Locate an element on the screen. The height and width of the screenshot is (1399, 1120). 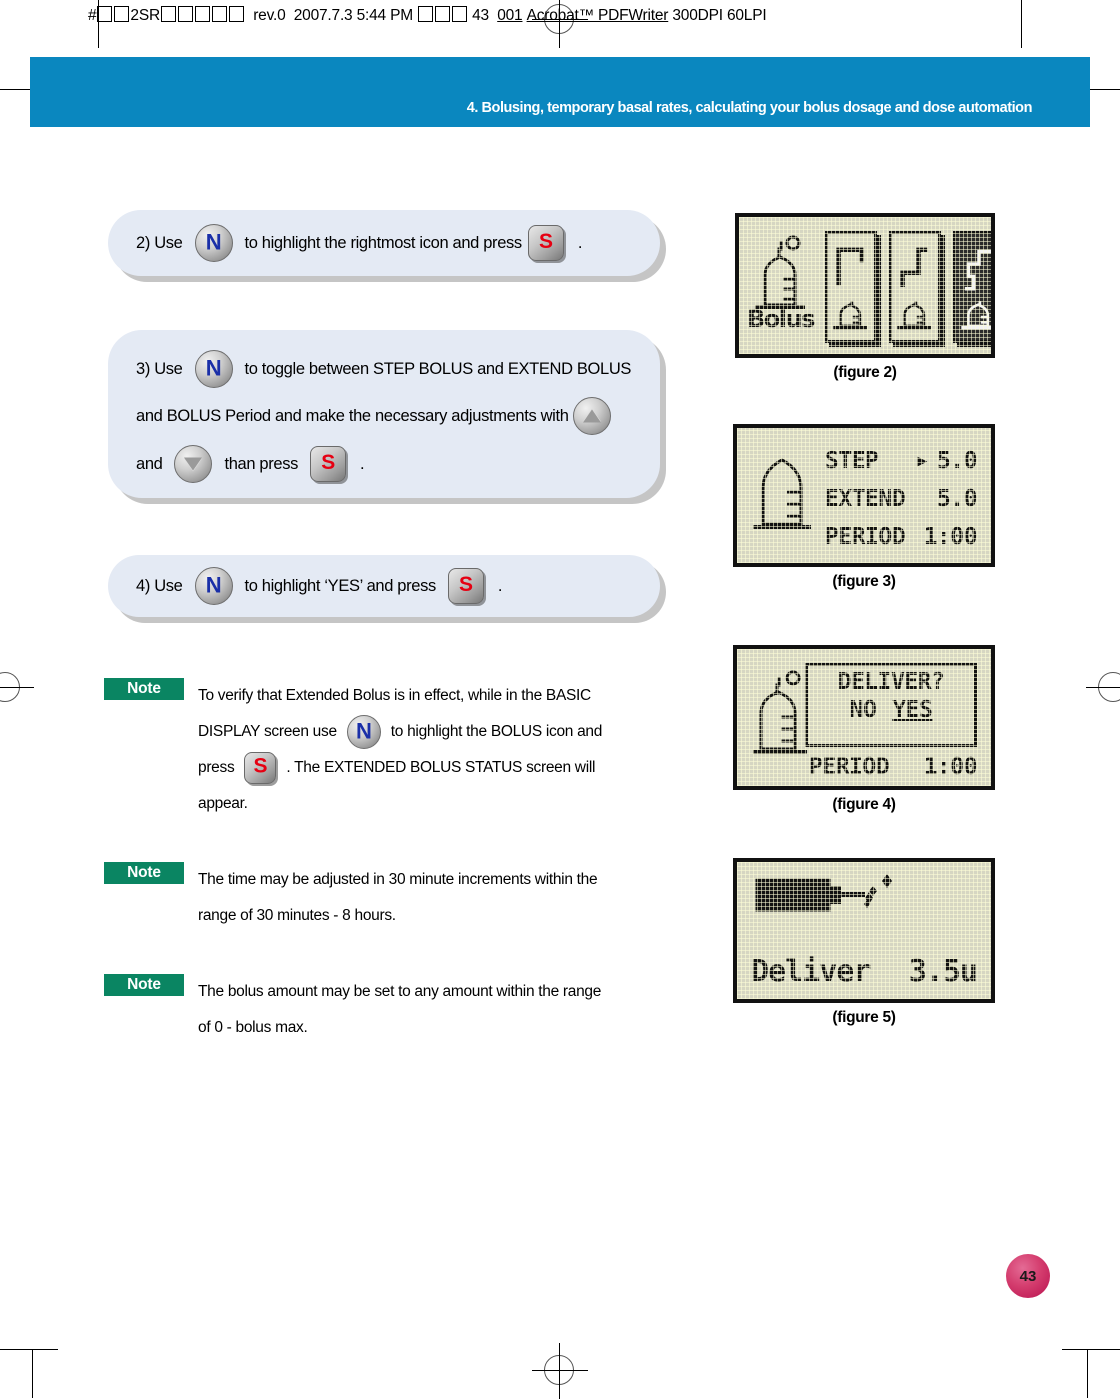
registration-mark-bottom is located at coordinates (560, 1371).